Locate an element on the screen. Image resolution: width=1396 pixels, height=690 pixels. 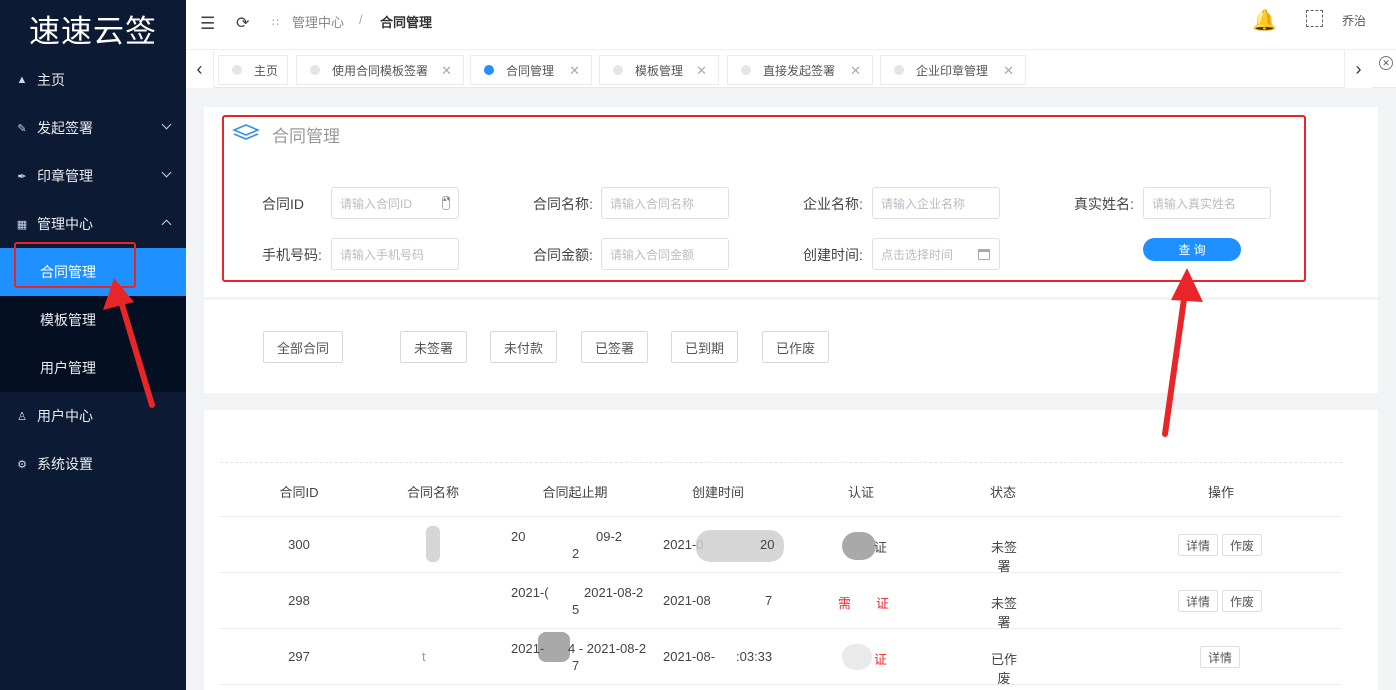
tab-template-sign: 使用合同模板签署 ✕ is located at coordinates (380, 70).